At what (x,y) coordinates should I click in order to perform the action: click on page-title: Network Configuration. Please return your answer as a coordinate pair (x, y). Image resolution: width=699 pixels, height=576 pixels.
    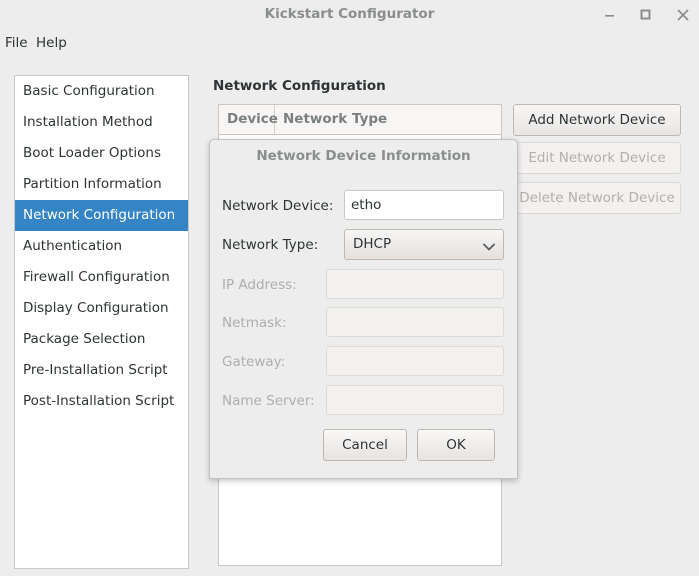
    Looking at the image, I should click on (299, 86).